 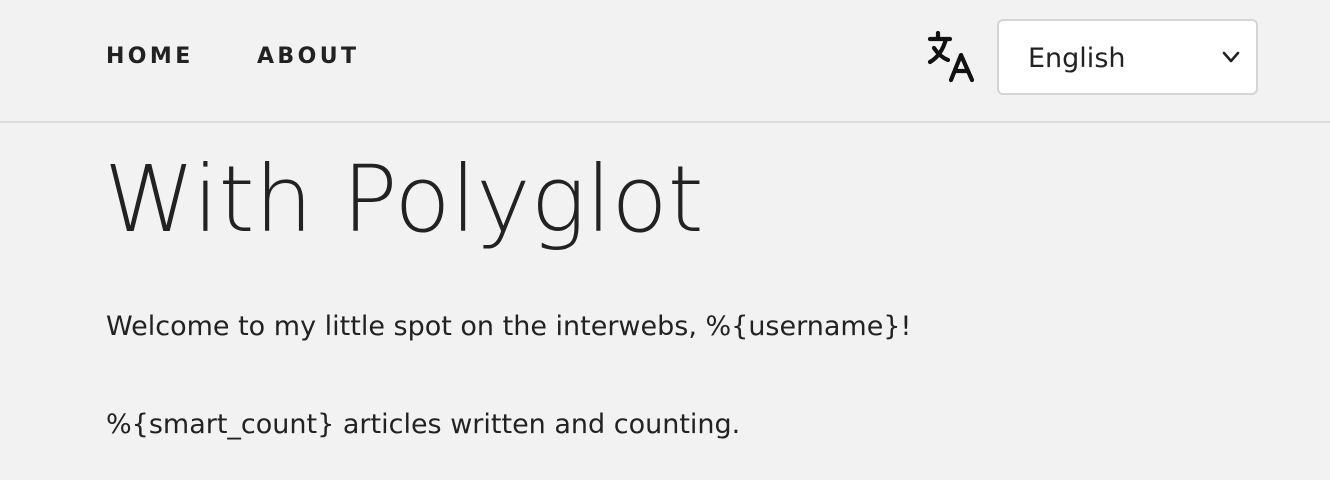 I want to click on nav-link-home: HOME, so click(x=150, y=57).